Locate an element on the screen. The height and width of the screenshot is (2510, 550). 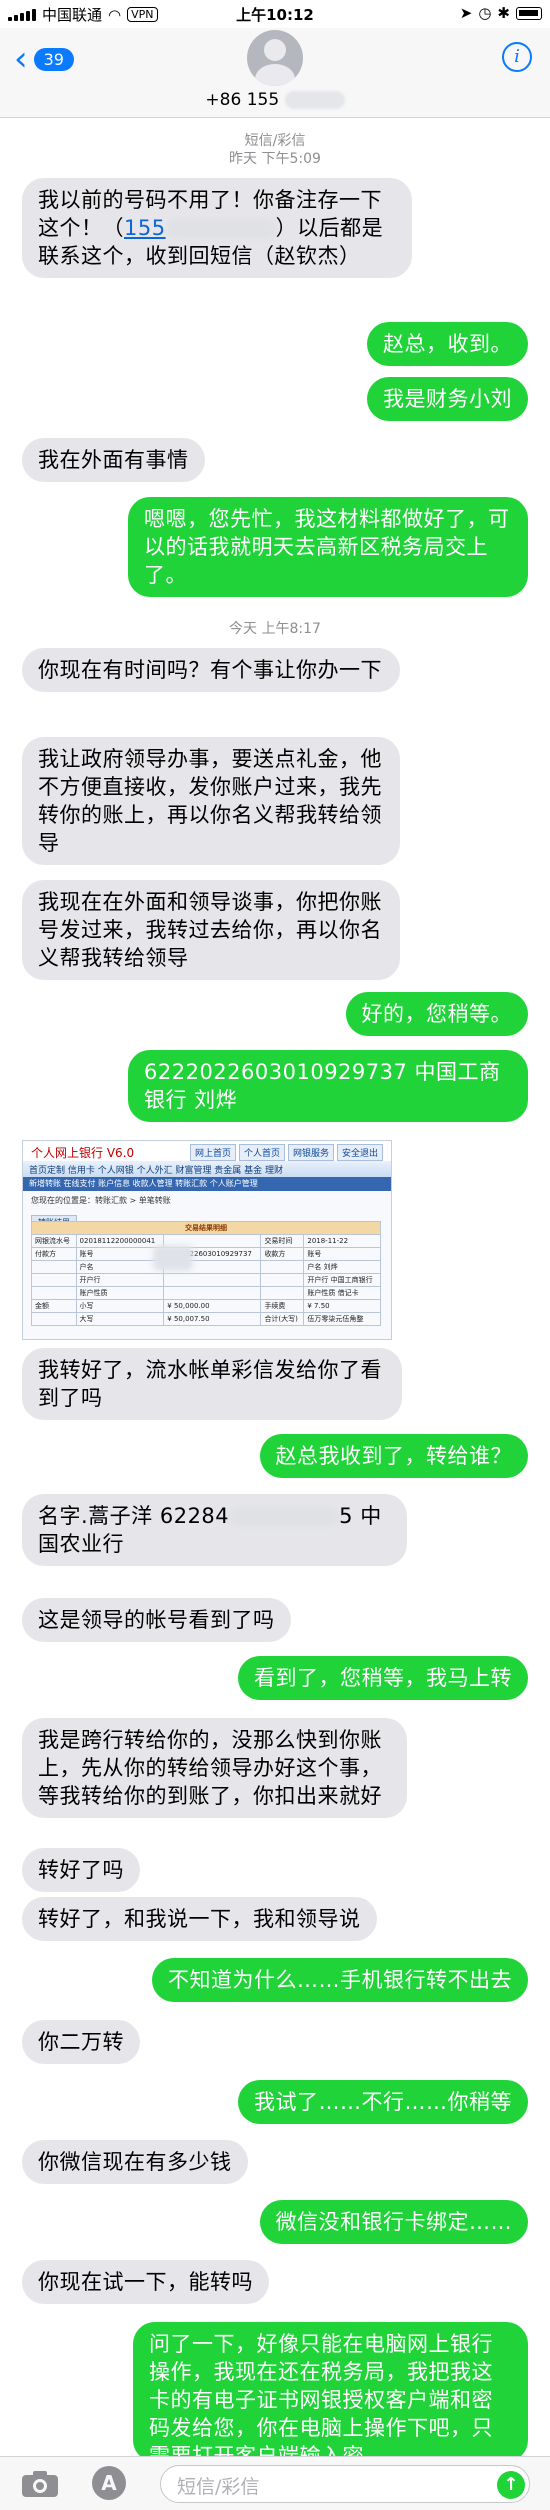
message-bubble-outgoing: 我是财务小刘 is located at coordinates (447, 399).